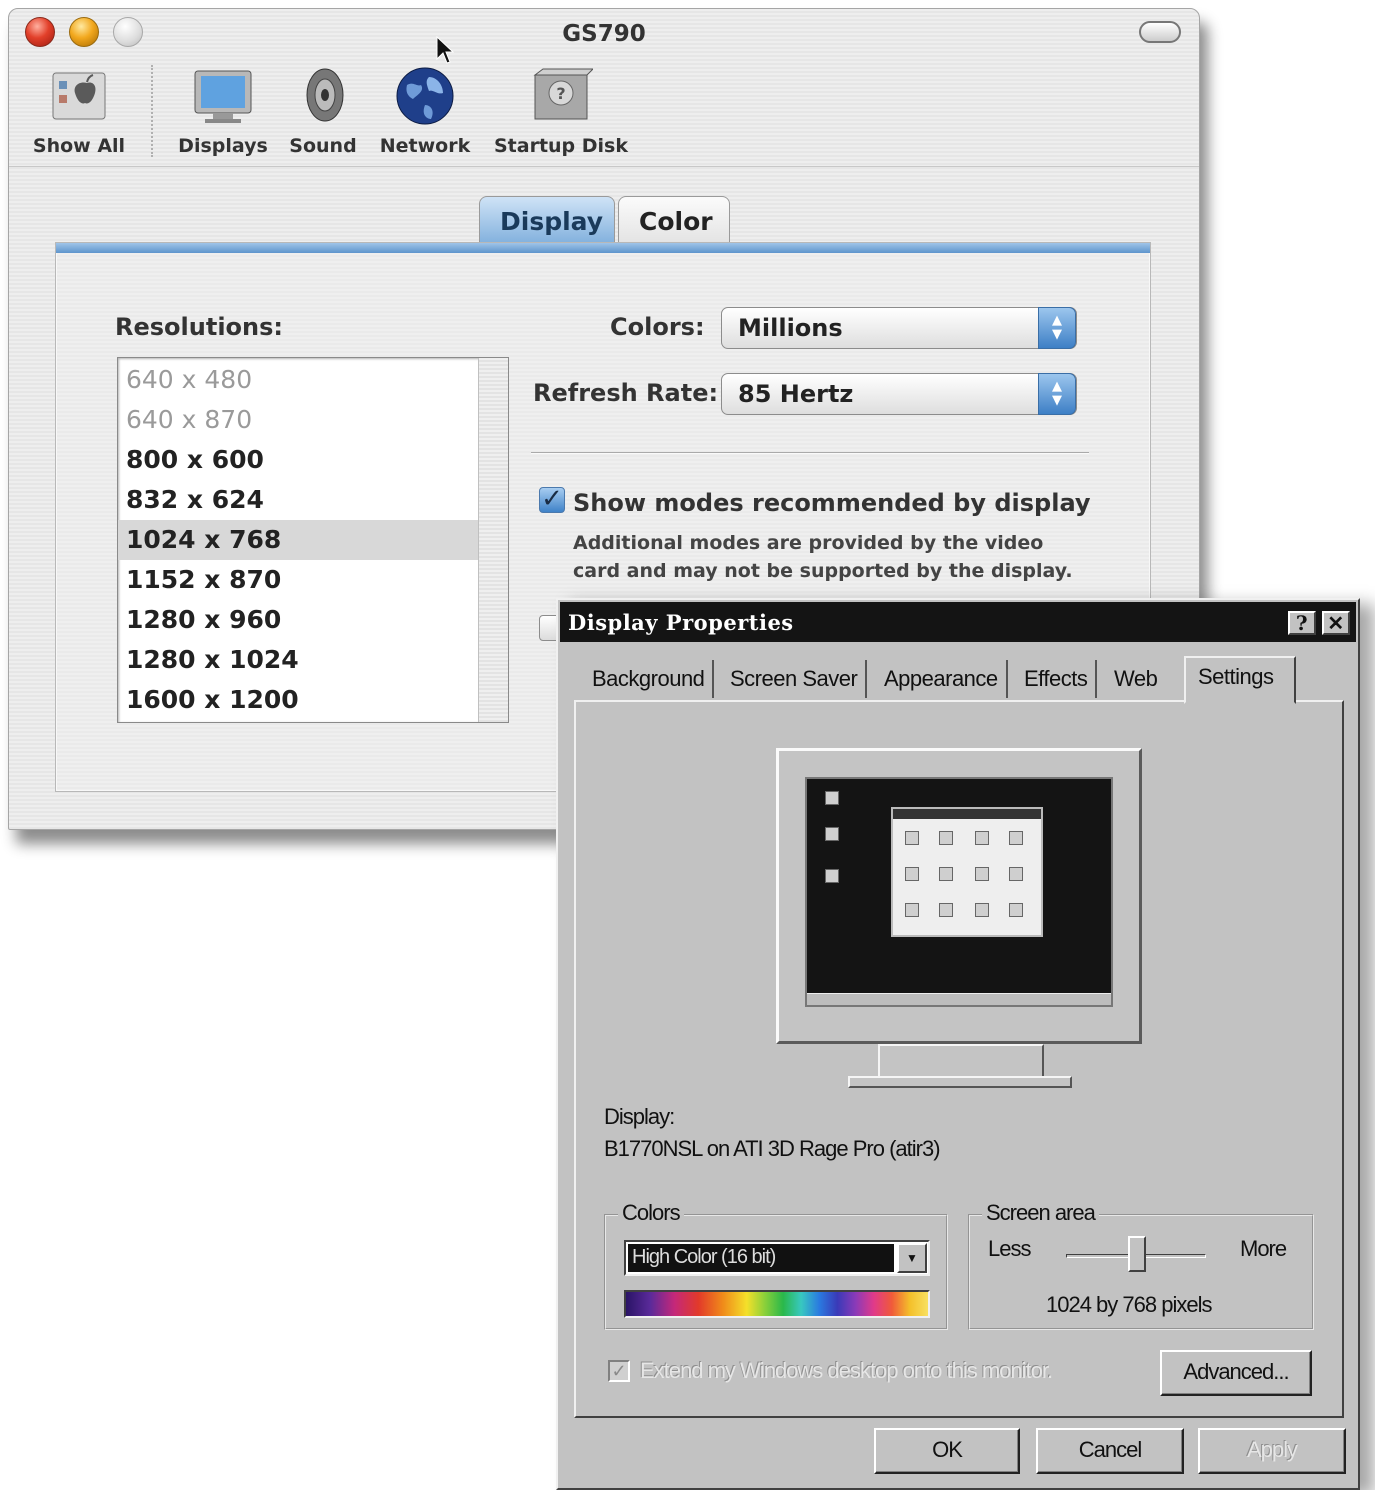 The width and height of the screenshot is (1375, 1490). Describe the element at coordinates (619, 1371) in the screenshot. I see `extend-desktop-checkbox: ✓` at that location.